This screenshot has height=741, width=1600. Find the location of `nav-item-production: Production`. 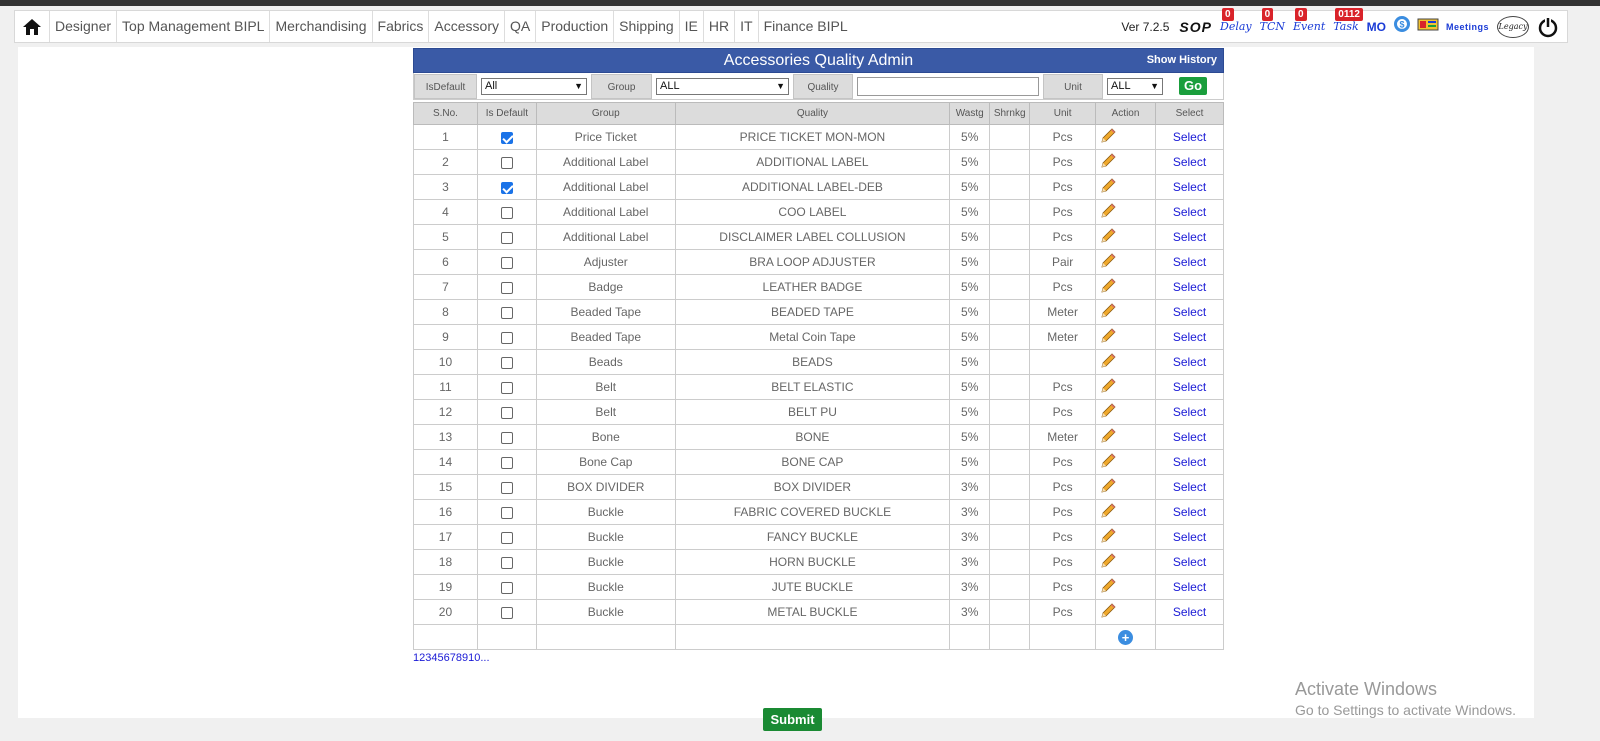

nav-item-production: Production is located at coordinates (574, 26).